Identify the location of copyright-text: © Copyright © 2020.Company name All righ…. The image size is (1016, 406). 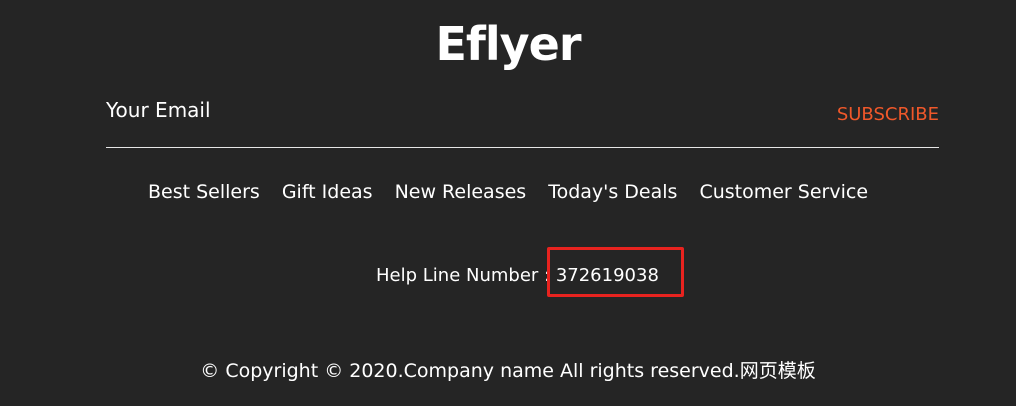
(508, 371).